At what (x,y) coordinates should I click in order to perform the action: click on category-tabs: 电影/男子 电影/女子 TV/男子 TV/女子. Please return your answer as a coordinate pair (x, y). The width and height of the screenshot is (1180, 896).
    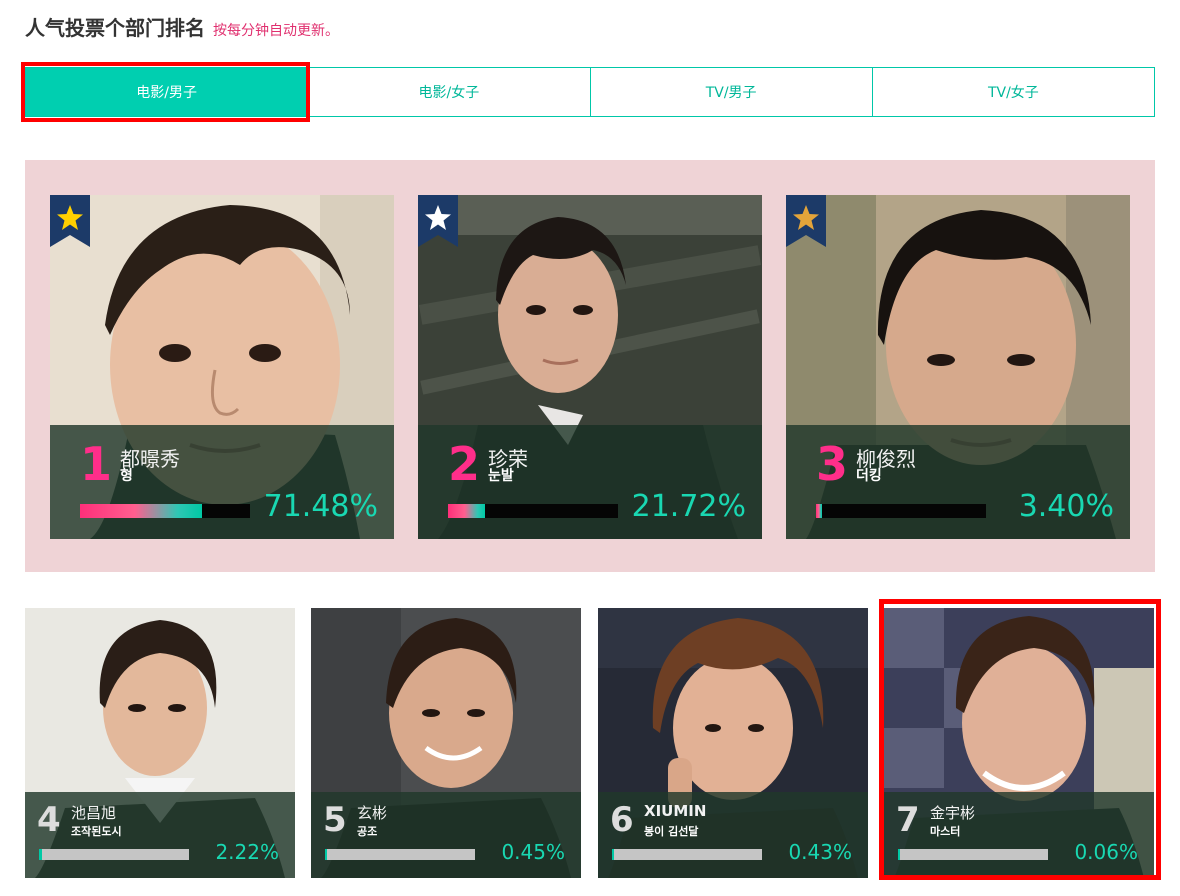
    Looking at the image, I should click on (590, 92).